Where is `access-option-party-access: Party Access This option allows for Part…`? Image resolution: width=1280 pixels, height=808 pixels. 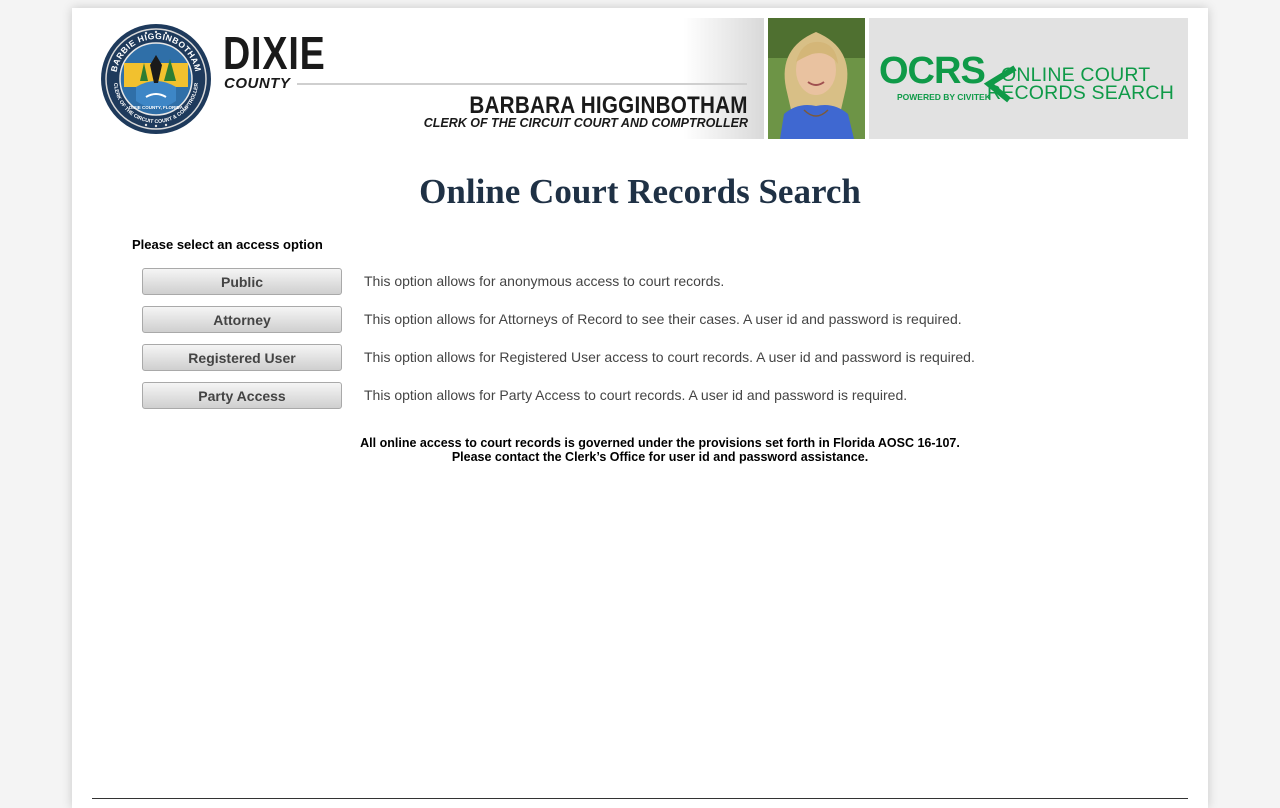
access-option-party-access: Party Access This option allows for Part… is located at coordinates (622, 395).